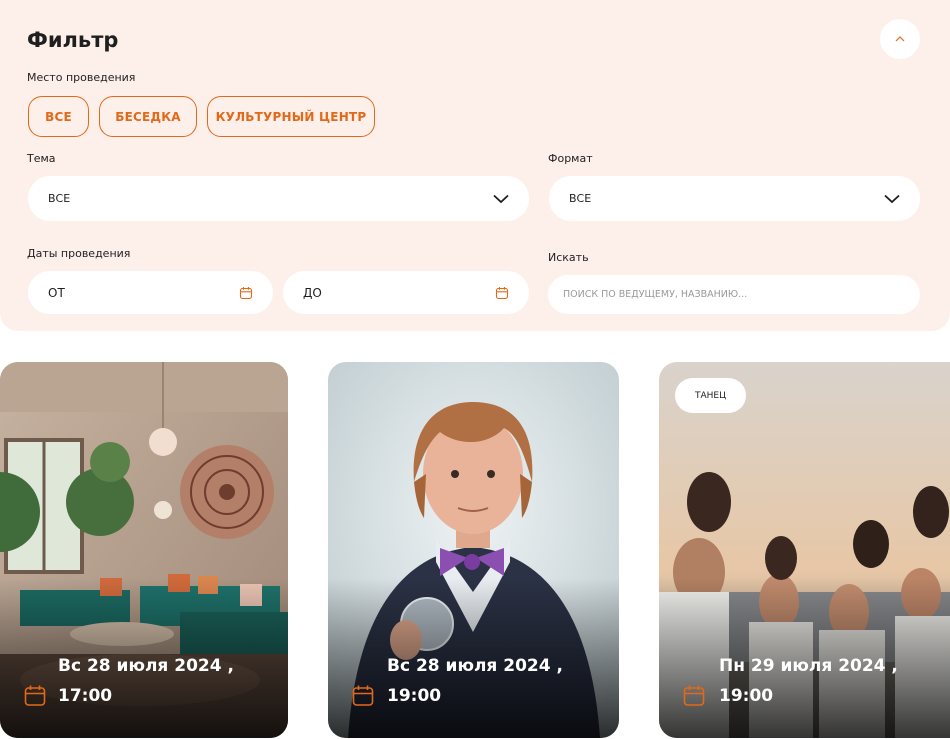 The image size is (950, 739). Describe the element at coordinates (711, 395) in the screenshot. I see `event-tag: ТАНЕЦ` at that location.